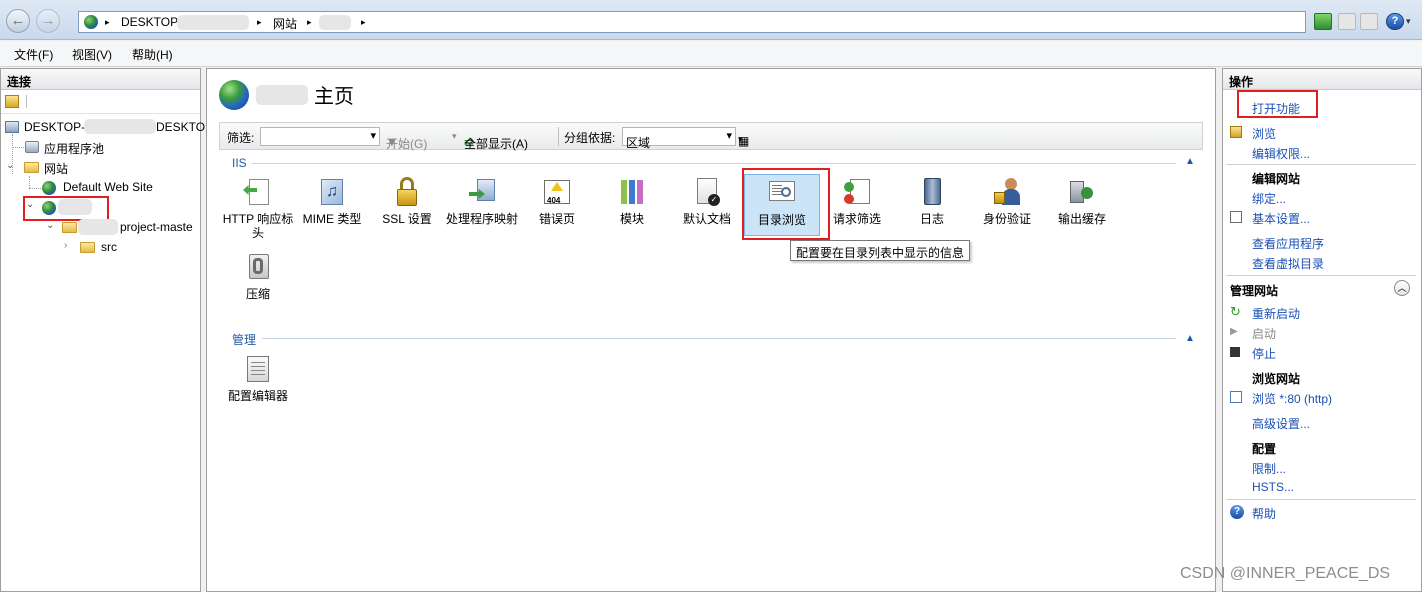 The width and height of the screenshot is (1422, 592). Describe the element at coordinates (12, 101) in the screenshot. I see `connect-icon` at that location.